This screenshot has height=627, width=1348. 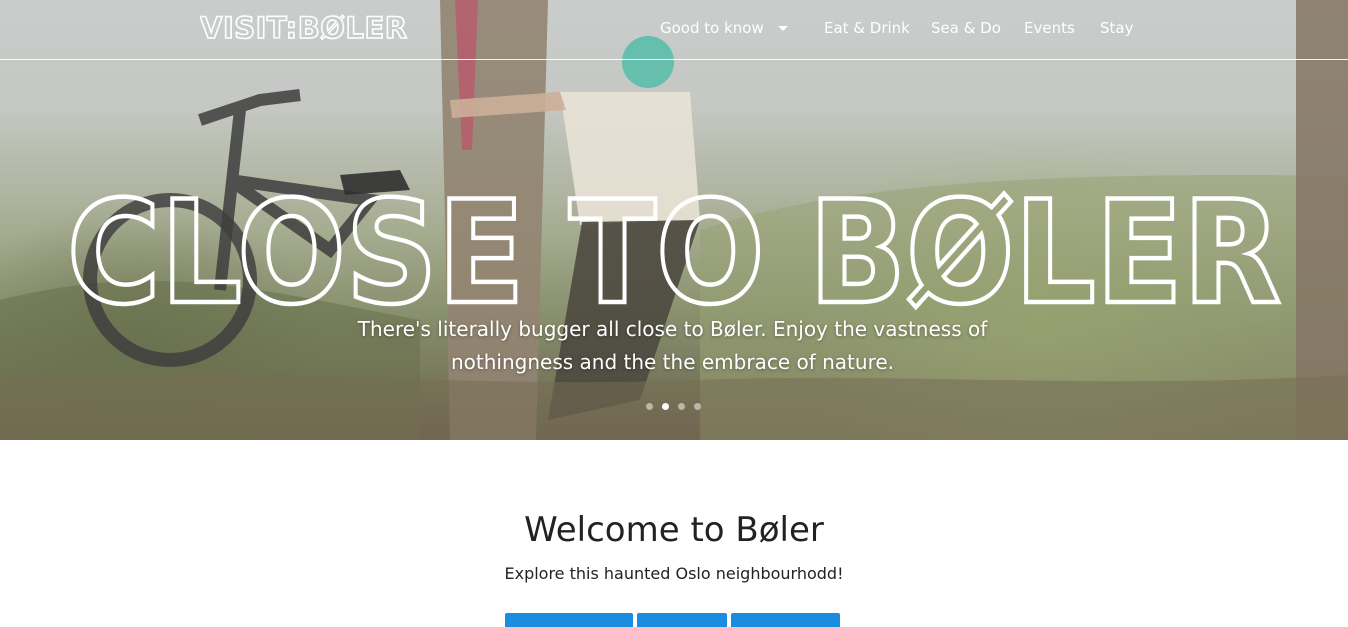 I want to click on site-logo: VISIT:BØLER, so click(x=308, y=28).